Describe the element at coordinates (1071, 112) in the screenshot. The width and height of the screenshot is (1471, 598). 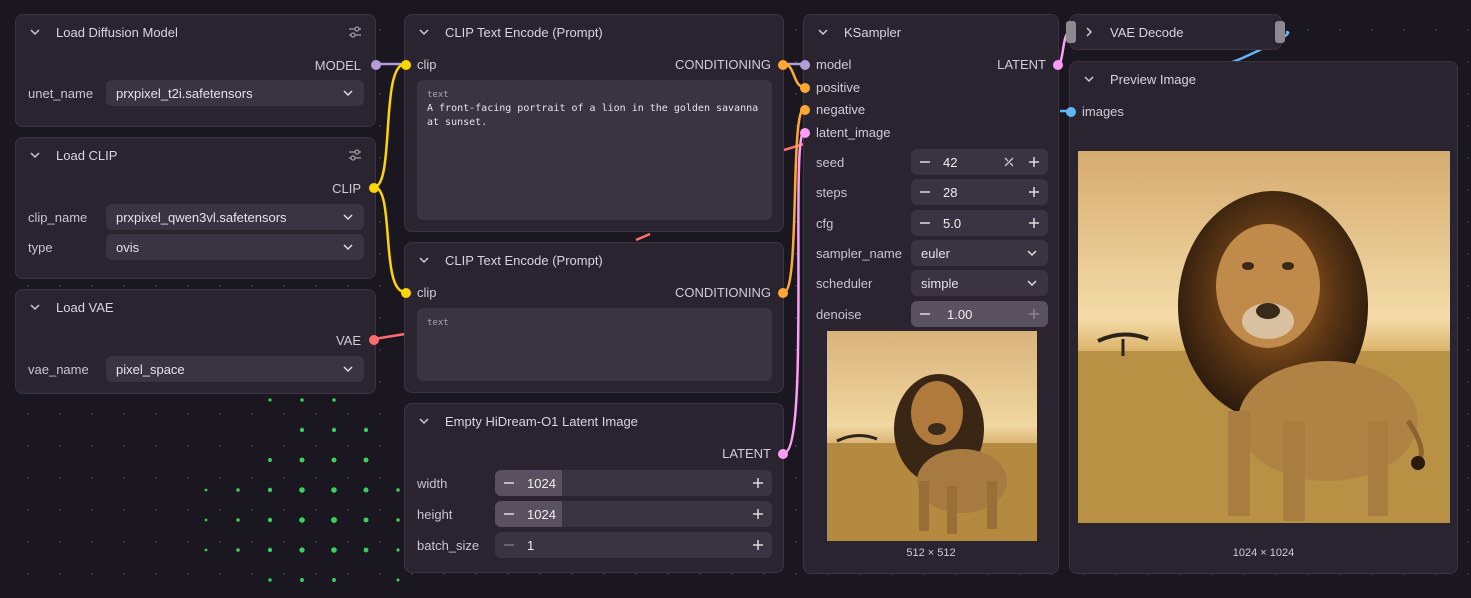
I see `images-input-dot` at that location.